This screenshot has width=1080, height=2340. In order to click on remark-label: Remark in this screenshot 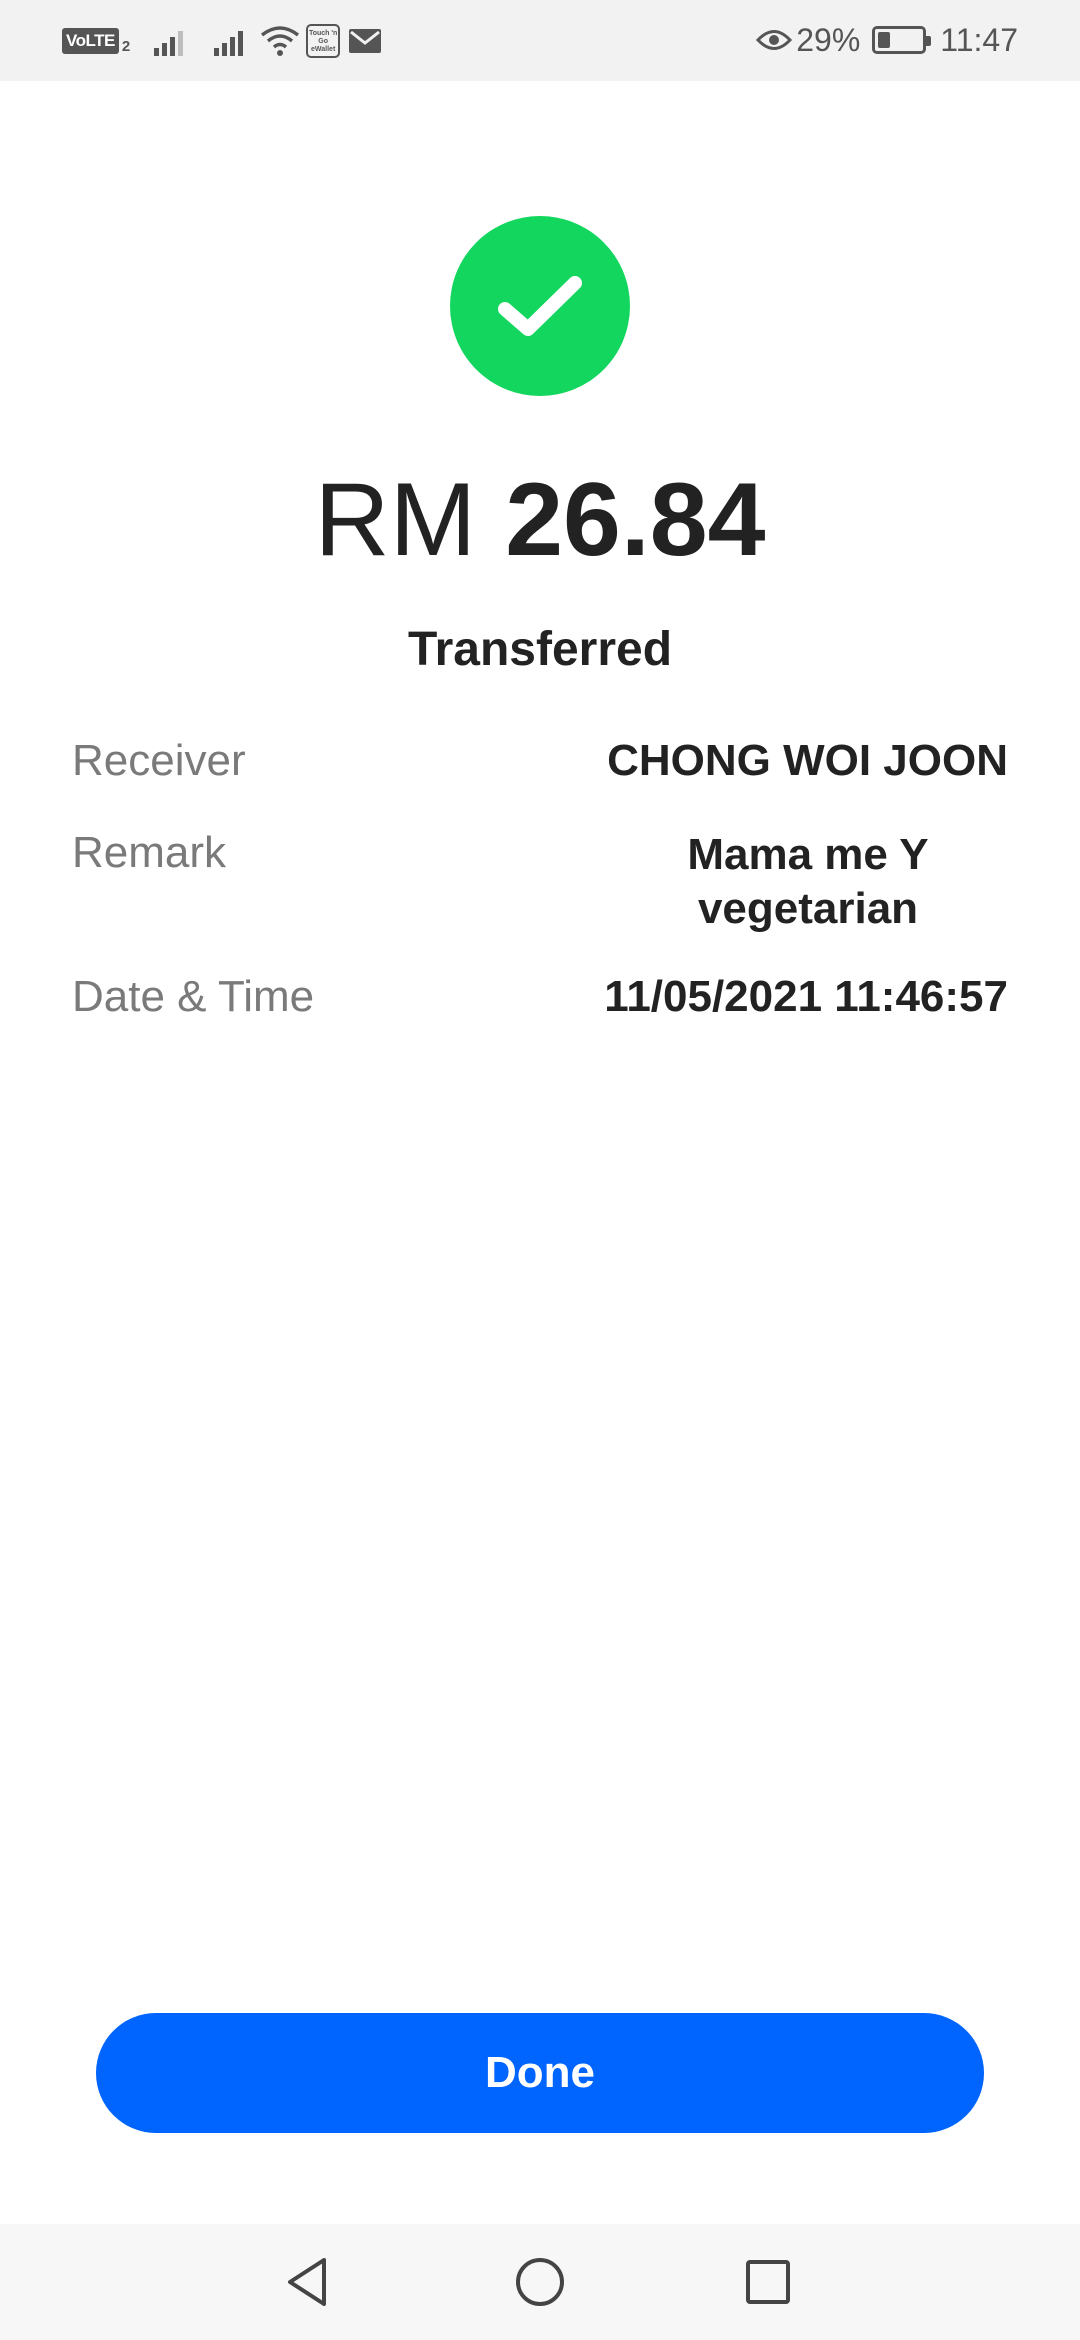, I will do `click(149, 852)`.